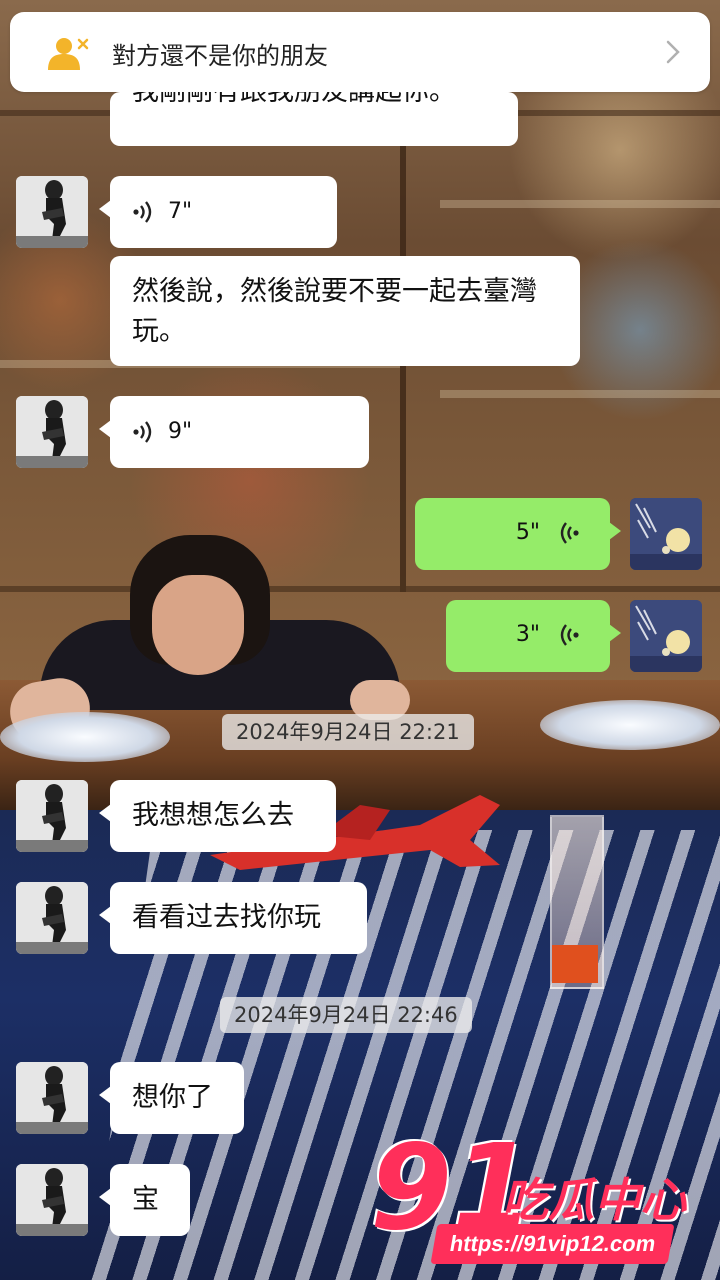  What do you see at coordinates (673, 52) in the screenshot?
I see `chevron-right-icon` at bounding box center [673, 52].